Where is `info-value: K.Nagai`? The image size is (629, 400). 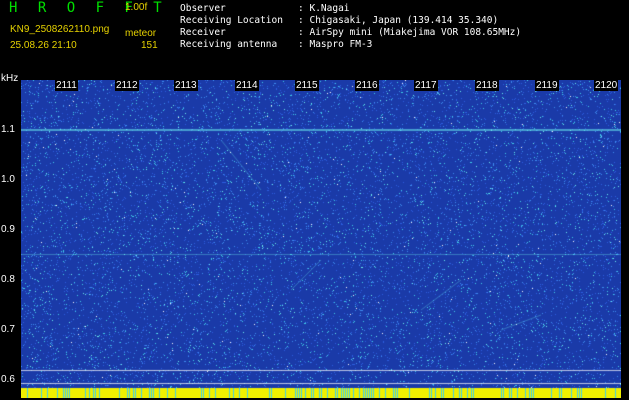 info-value: K.Nagai is located at coordinates (329, 8).